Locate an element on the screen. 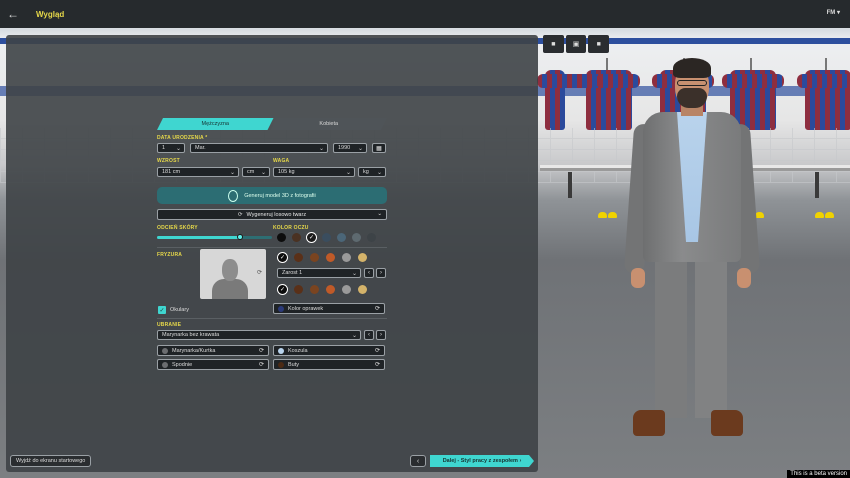 Image resolution: width=850 pixels, height=478 pixels. skin-tone-fill is located at coordinates (198, 237).